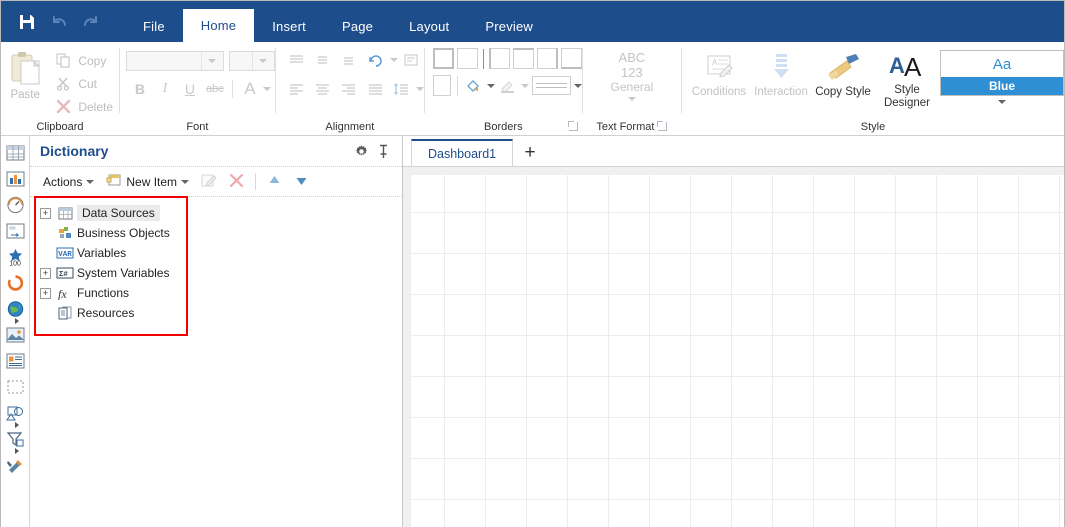  I want to click on border-style-chevron-down-icon, so click(577, 85).